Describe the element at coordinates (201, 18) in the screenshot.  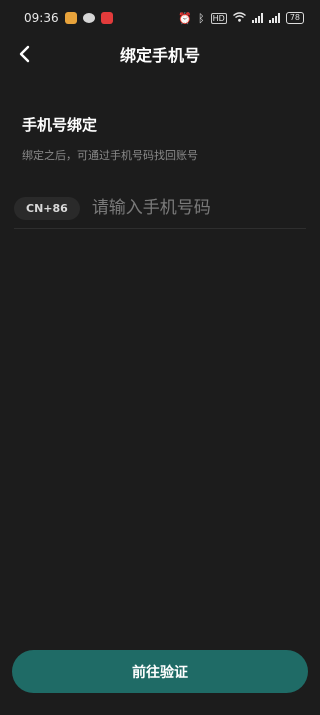
I see `bluetooth-icon: ᛒ` at that location.